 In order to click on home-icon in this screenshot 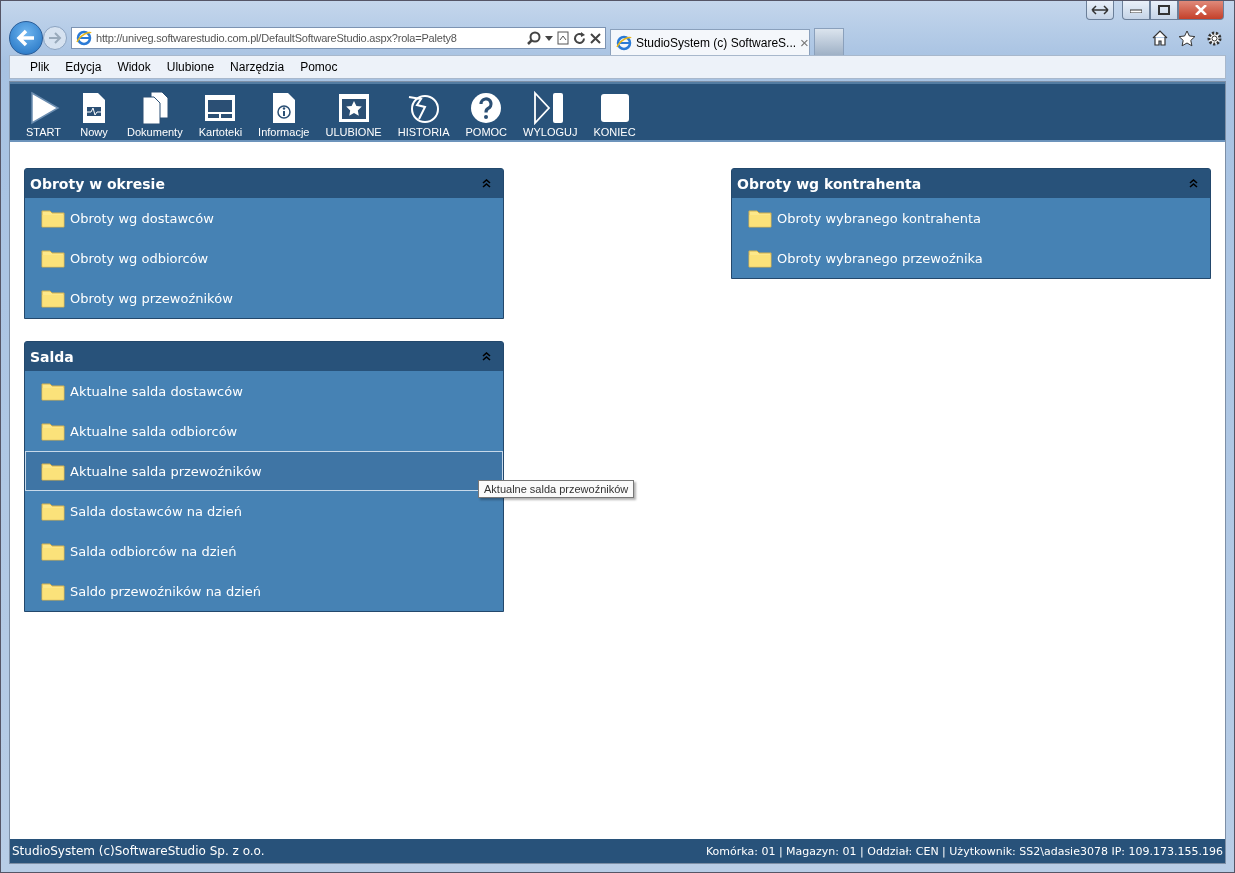, I will do `click(1160, 38)`.